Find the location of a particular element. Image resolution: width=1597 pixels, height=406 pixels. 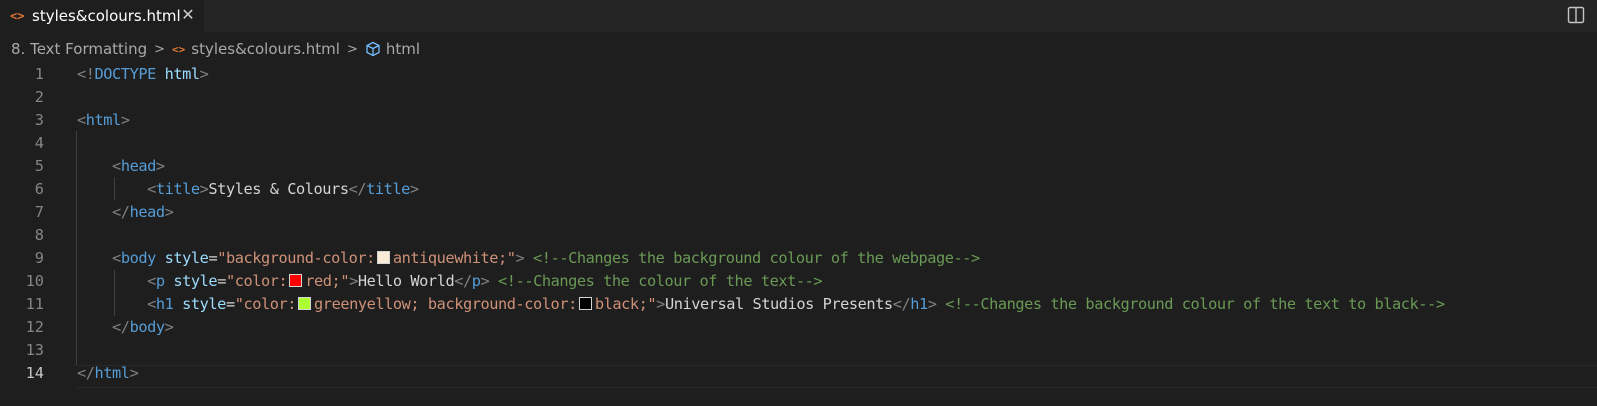

code-text: Universal Studios Presents is located at coordinates (778, 304).